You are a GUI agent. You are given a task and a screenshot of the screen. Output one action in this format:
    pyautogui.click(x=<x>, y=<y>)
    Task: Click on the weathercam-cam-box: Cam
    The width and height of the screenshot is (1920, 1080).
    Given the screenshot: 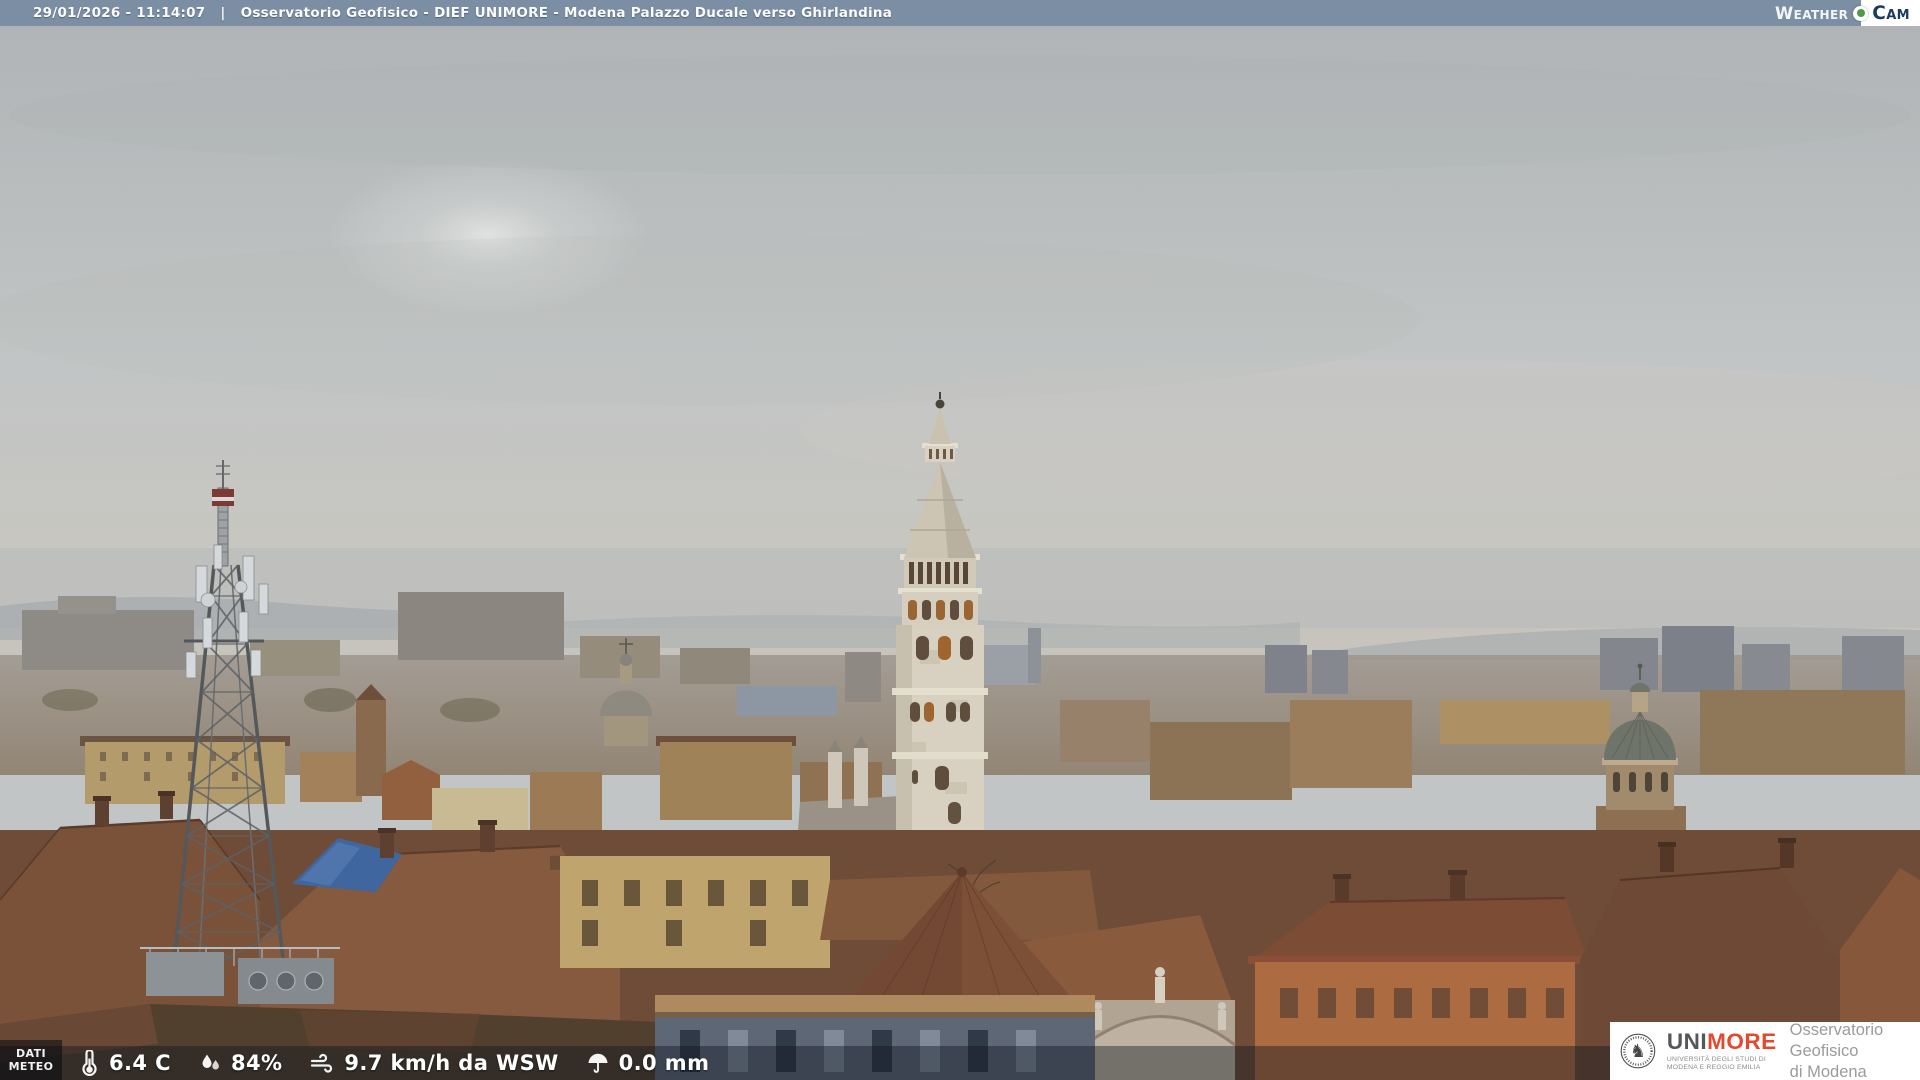 What is the action you would take?
    pyautogui.click(x=1890, y=13)
    